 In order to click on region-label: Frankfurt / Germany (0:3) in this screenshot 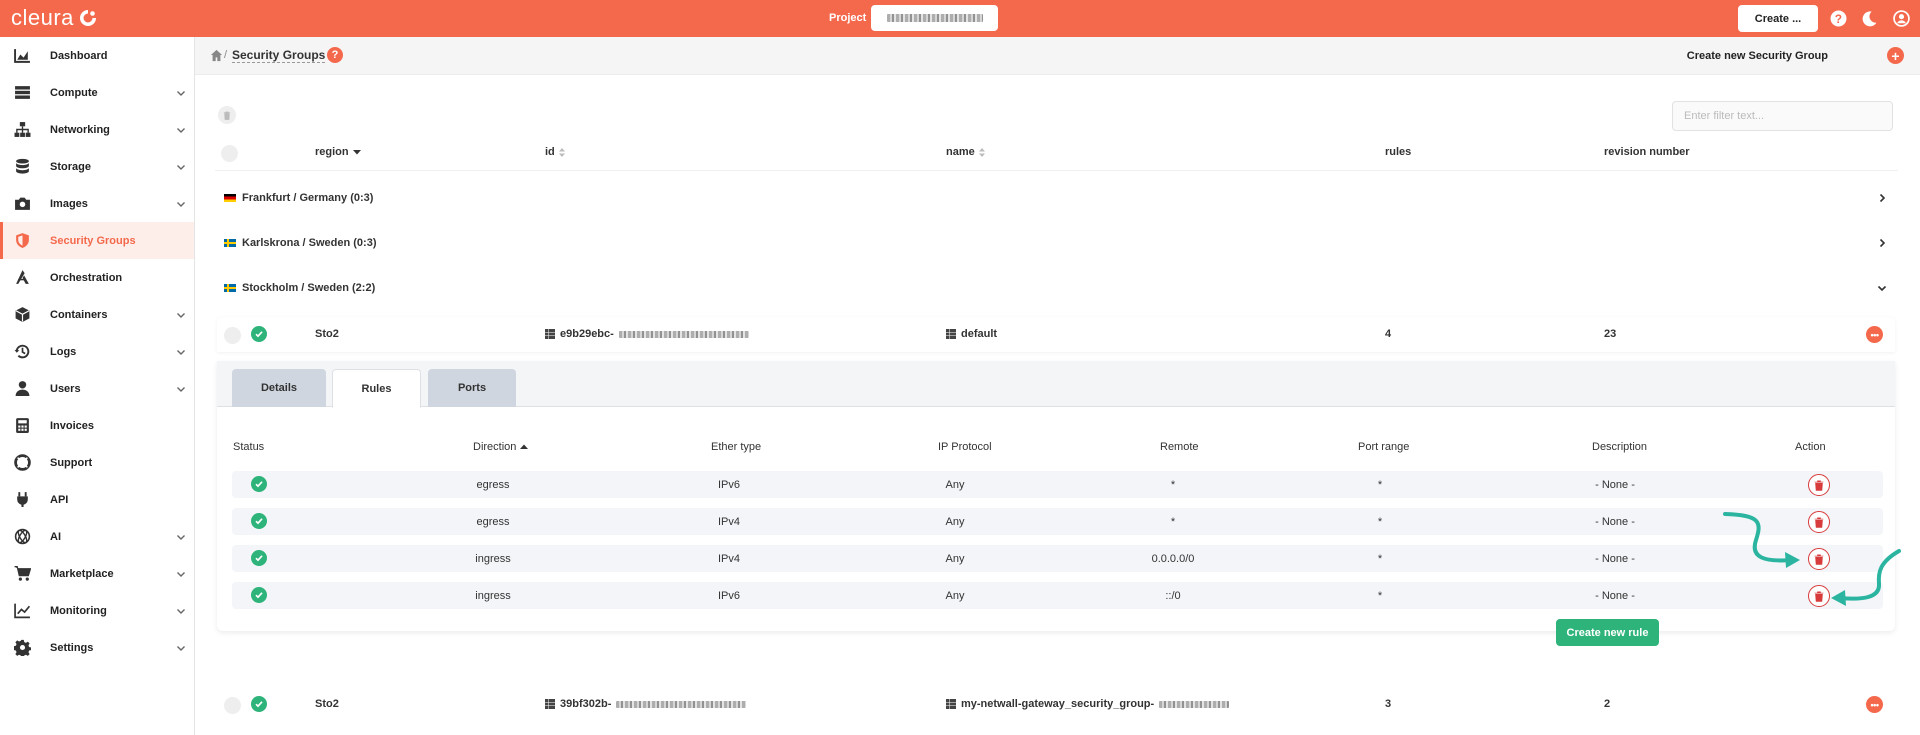, I will do `click(308, 198)`.